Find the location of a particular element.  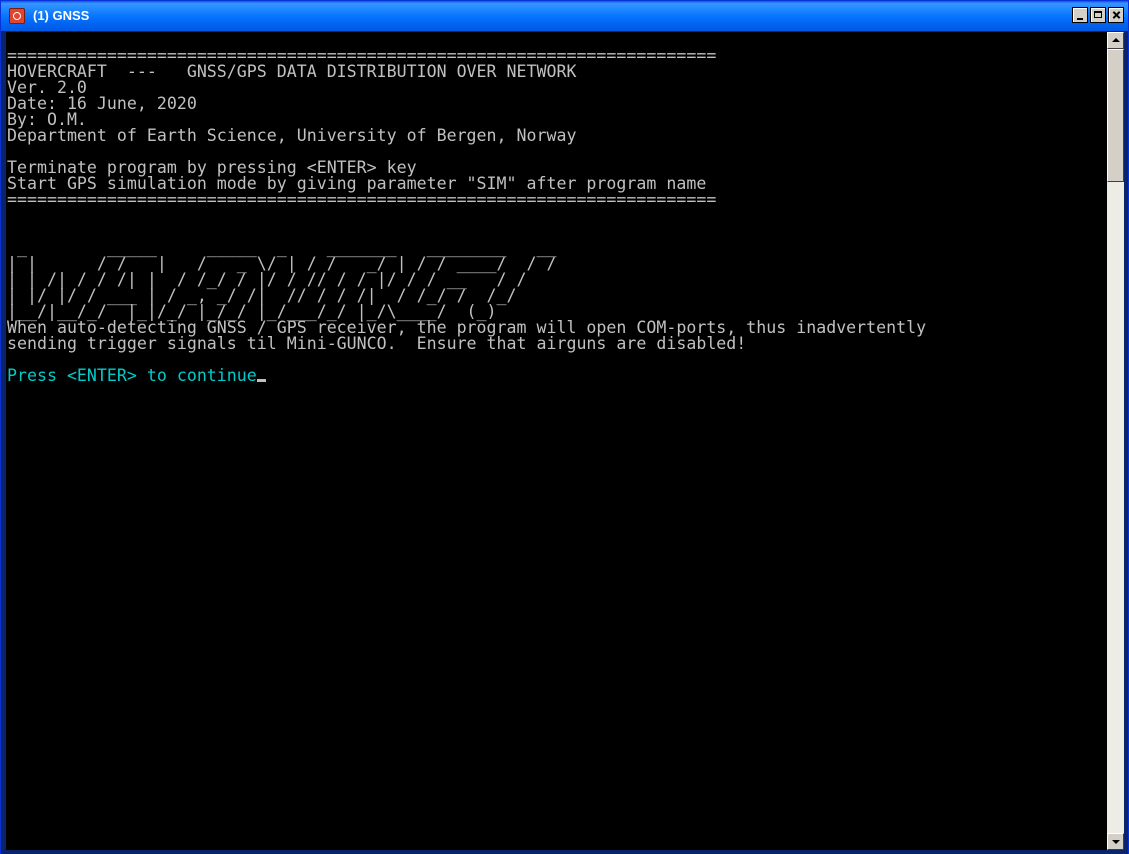

scroll-down-arrow-icon is located at coordinates (1115, 841).